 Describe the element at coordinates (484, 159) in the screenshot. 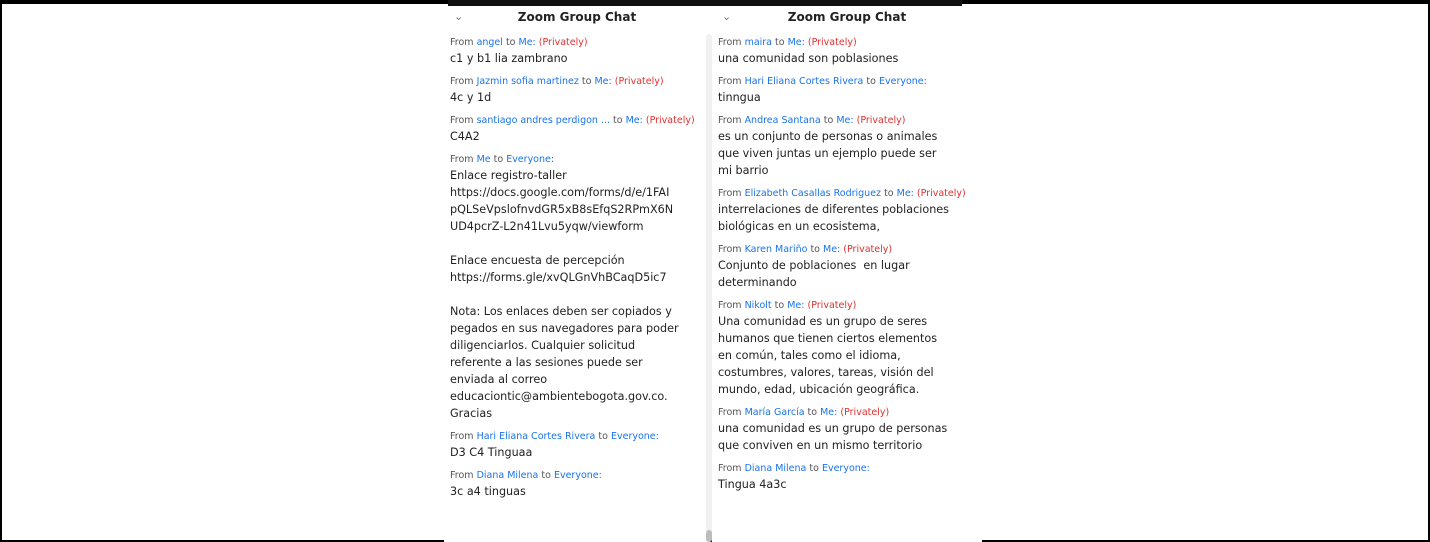

I see `sender-name: Me` at that location.